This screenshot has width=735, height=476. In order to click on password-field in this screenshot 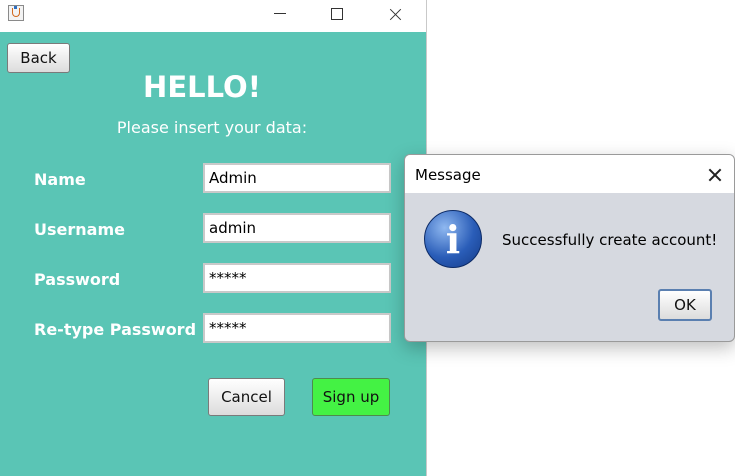, I will do `click(297, 278)`.